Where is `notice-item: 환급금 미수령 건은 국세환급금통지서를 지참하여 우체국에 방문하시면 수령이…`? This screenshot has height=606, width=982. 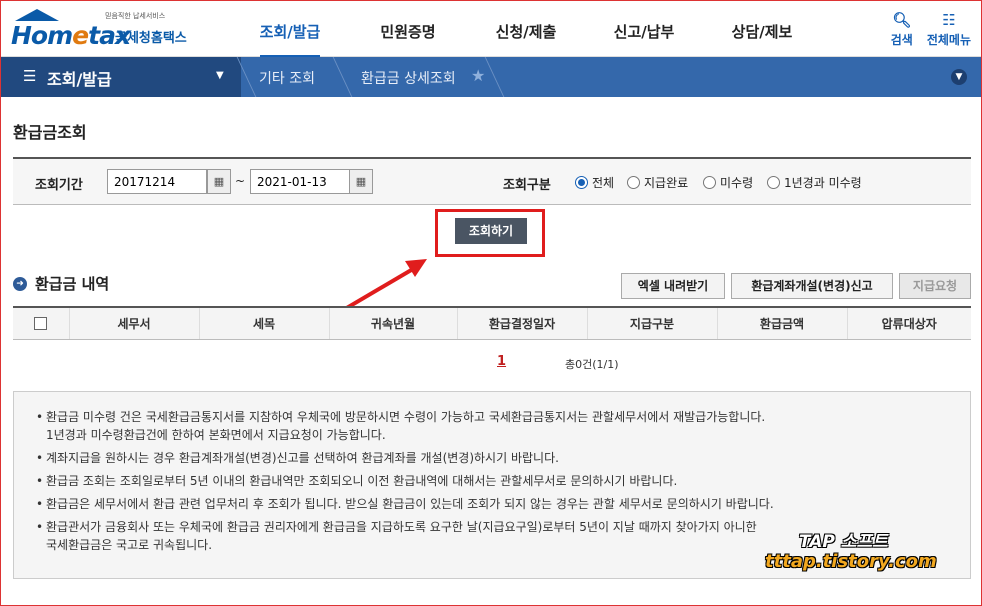
notice-item: 환급금 미수령 건은 국세환급금통지서를 지참하여 우체국에 방문하시면 수령이… is located at coordinates (492, 426).